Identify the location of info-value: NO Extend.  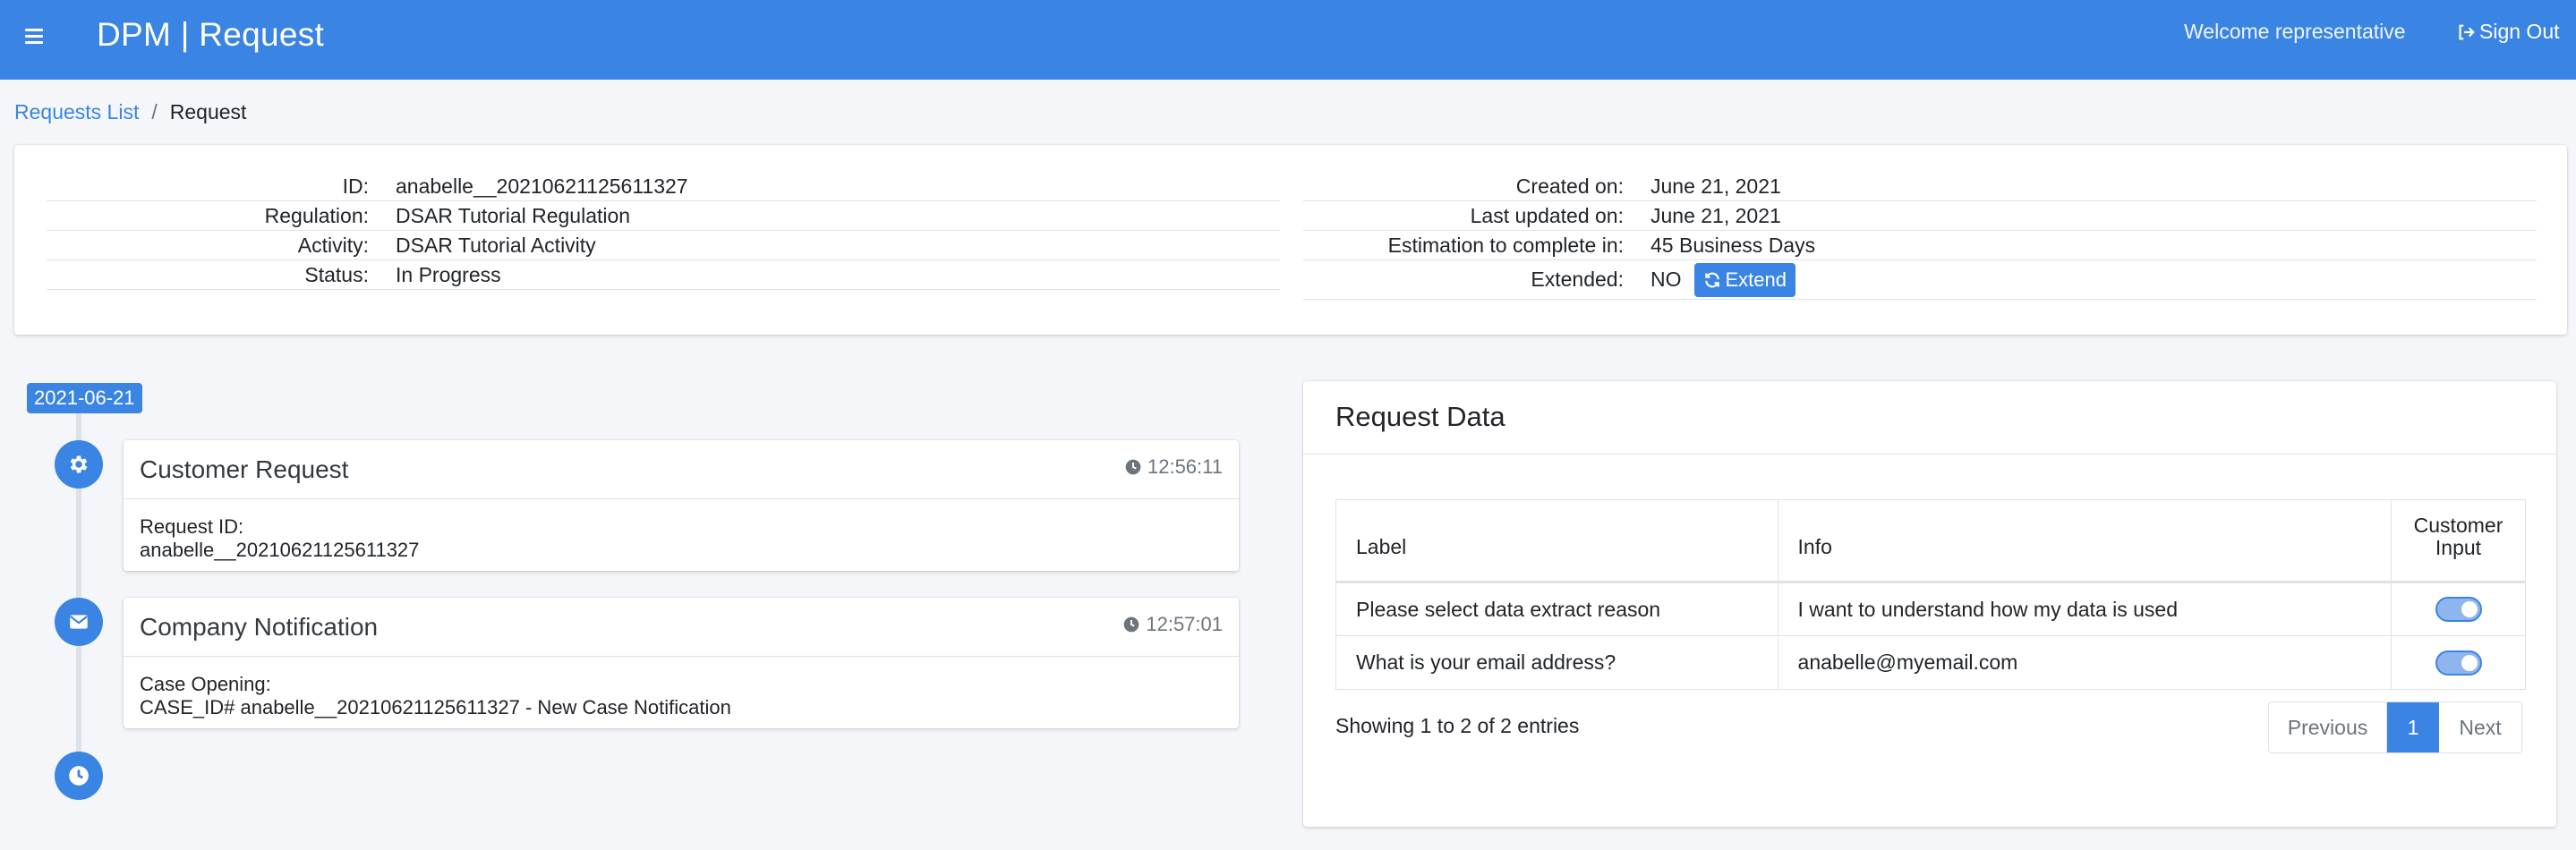
(1719, 279).